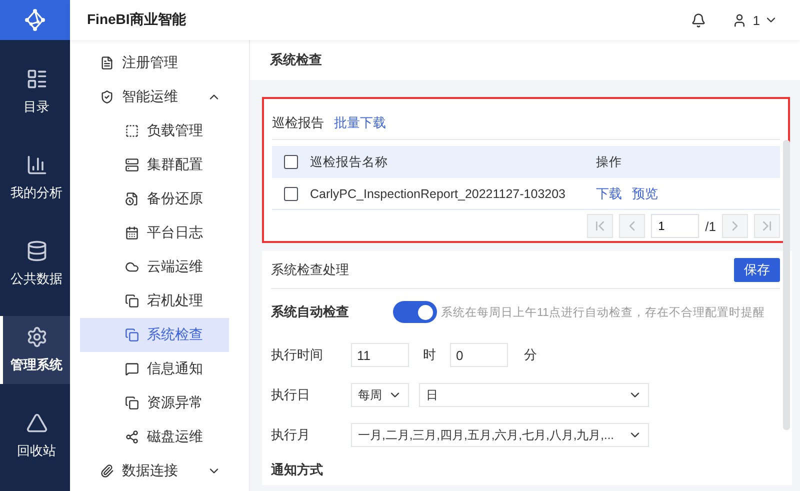 The height and width of the screenshot is (491, 800). I want to click on section-title: 巡检报告, so click(298, 123).